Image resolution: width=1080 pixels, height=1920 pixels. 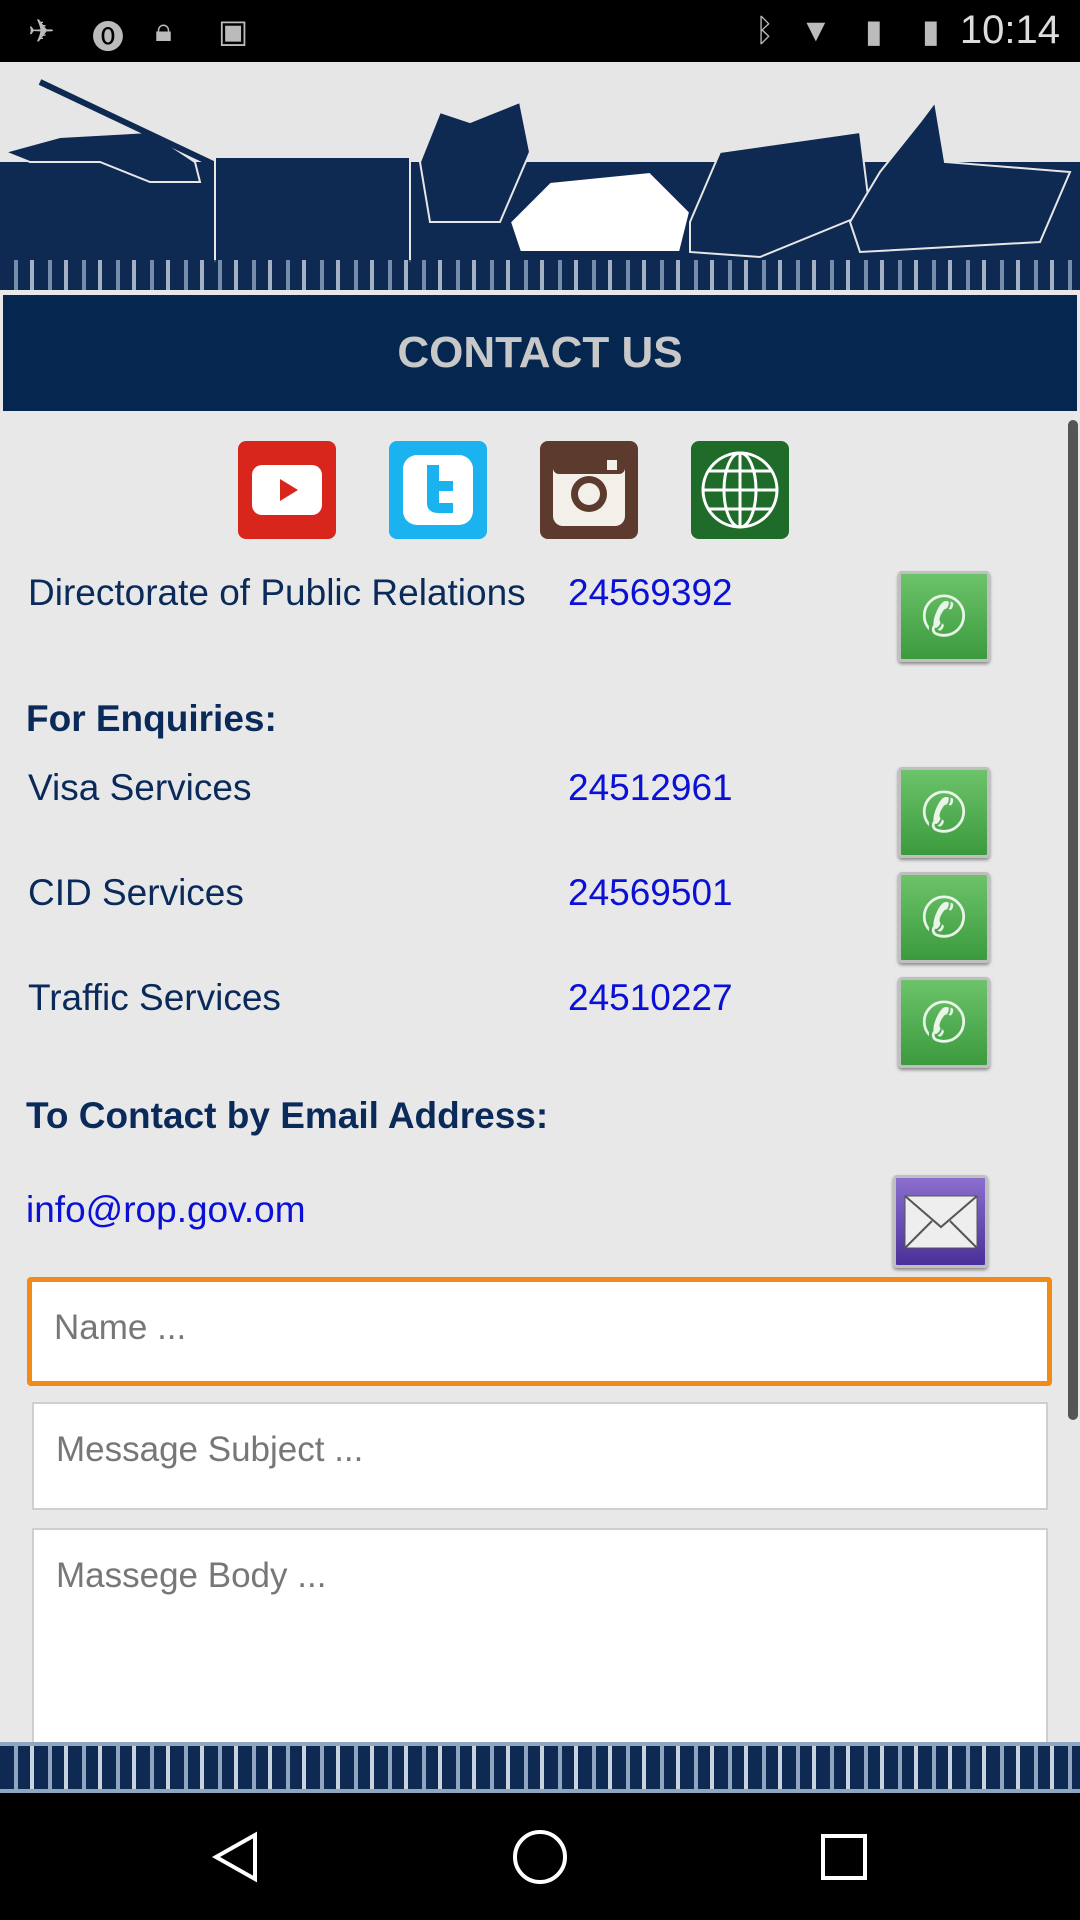 I want to click on call-visa-button: ✆, so click(x=944, y=812).